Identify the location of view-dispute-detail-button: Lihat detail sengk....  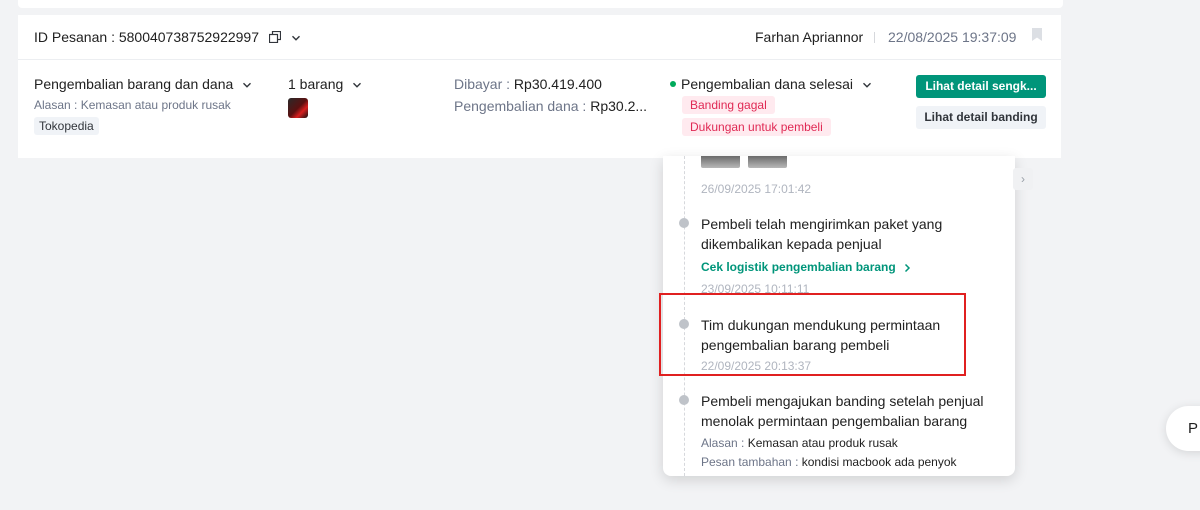
(981, 86).